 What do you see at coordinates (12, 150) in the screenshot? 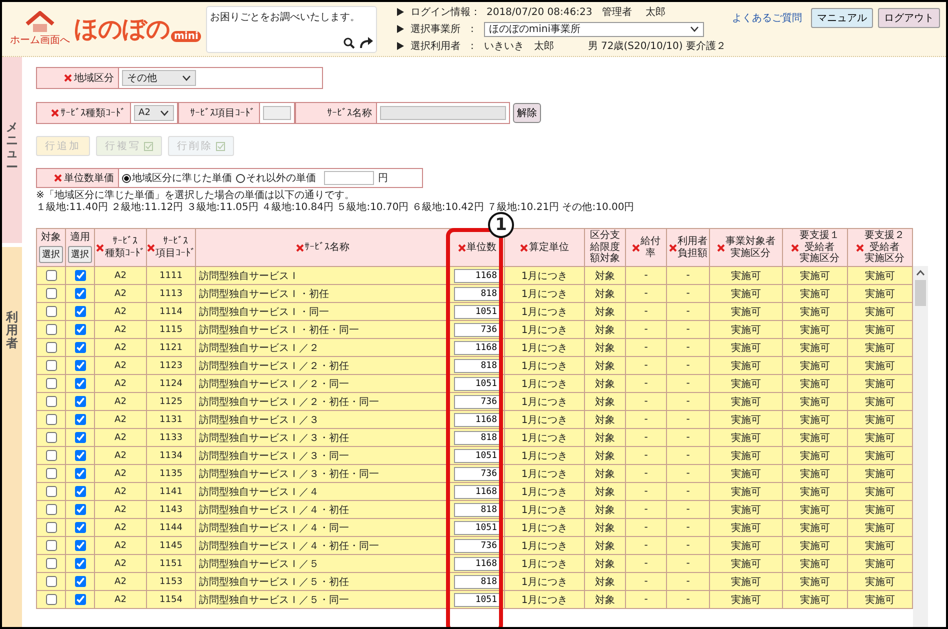
I see `menu-tab: メニュー` at bounding box center [12, 150].